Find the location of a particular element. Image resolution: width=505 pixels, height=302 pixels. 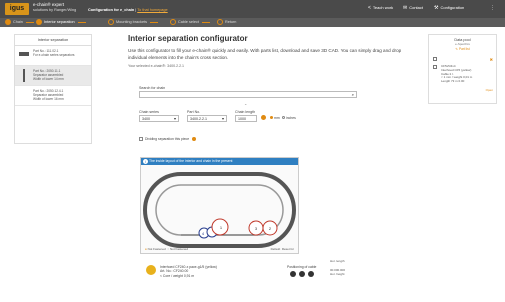

nav-label: Contact is located at coordinates (416, 7).